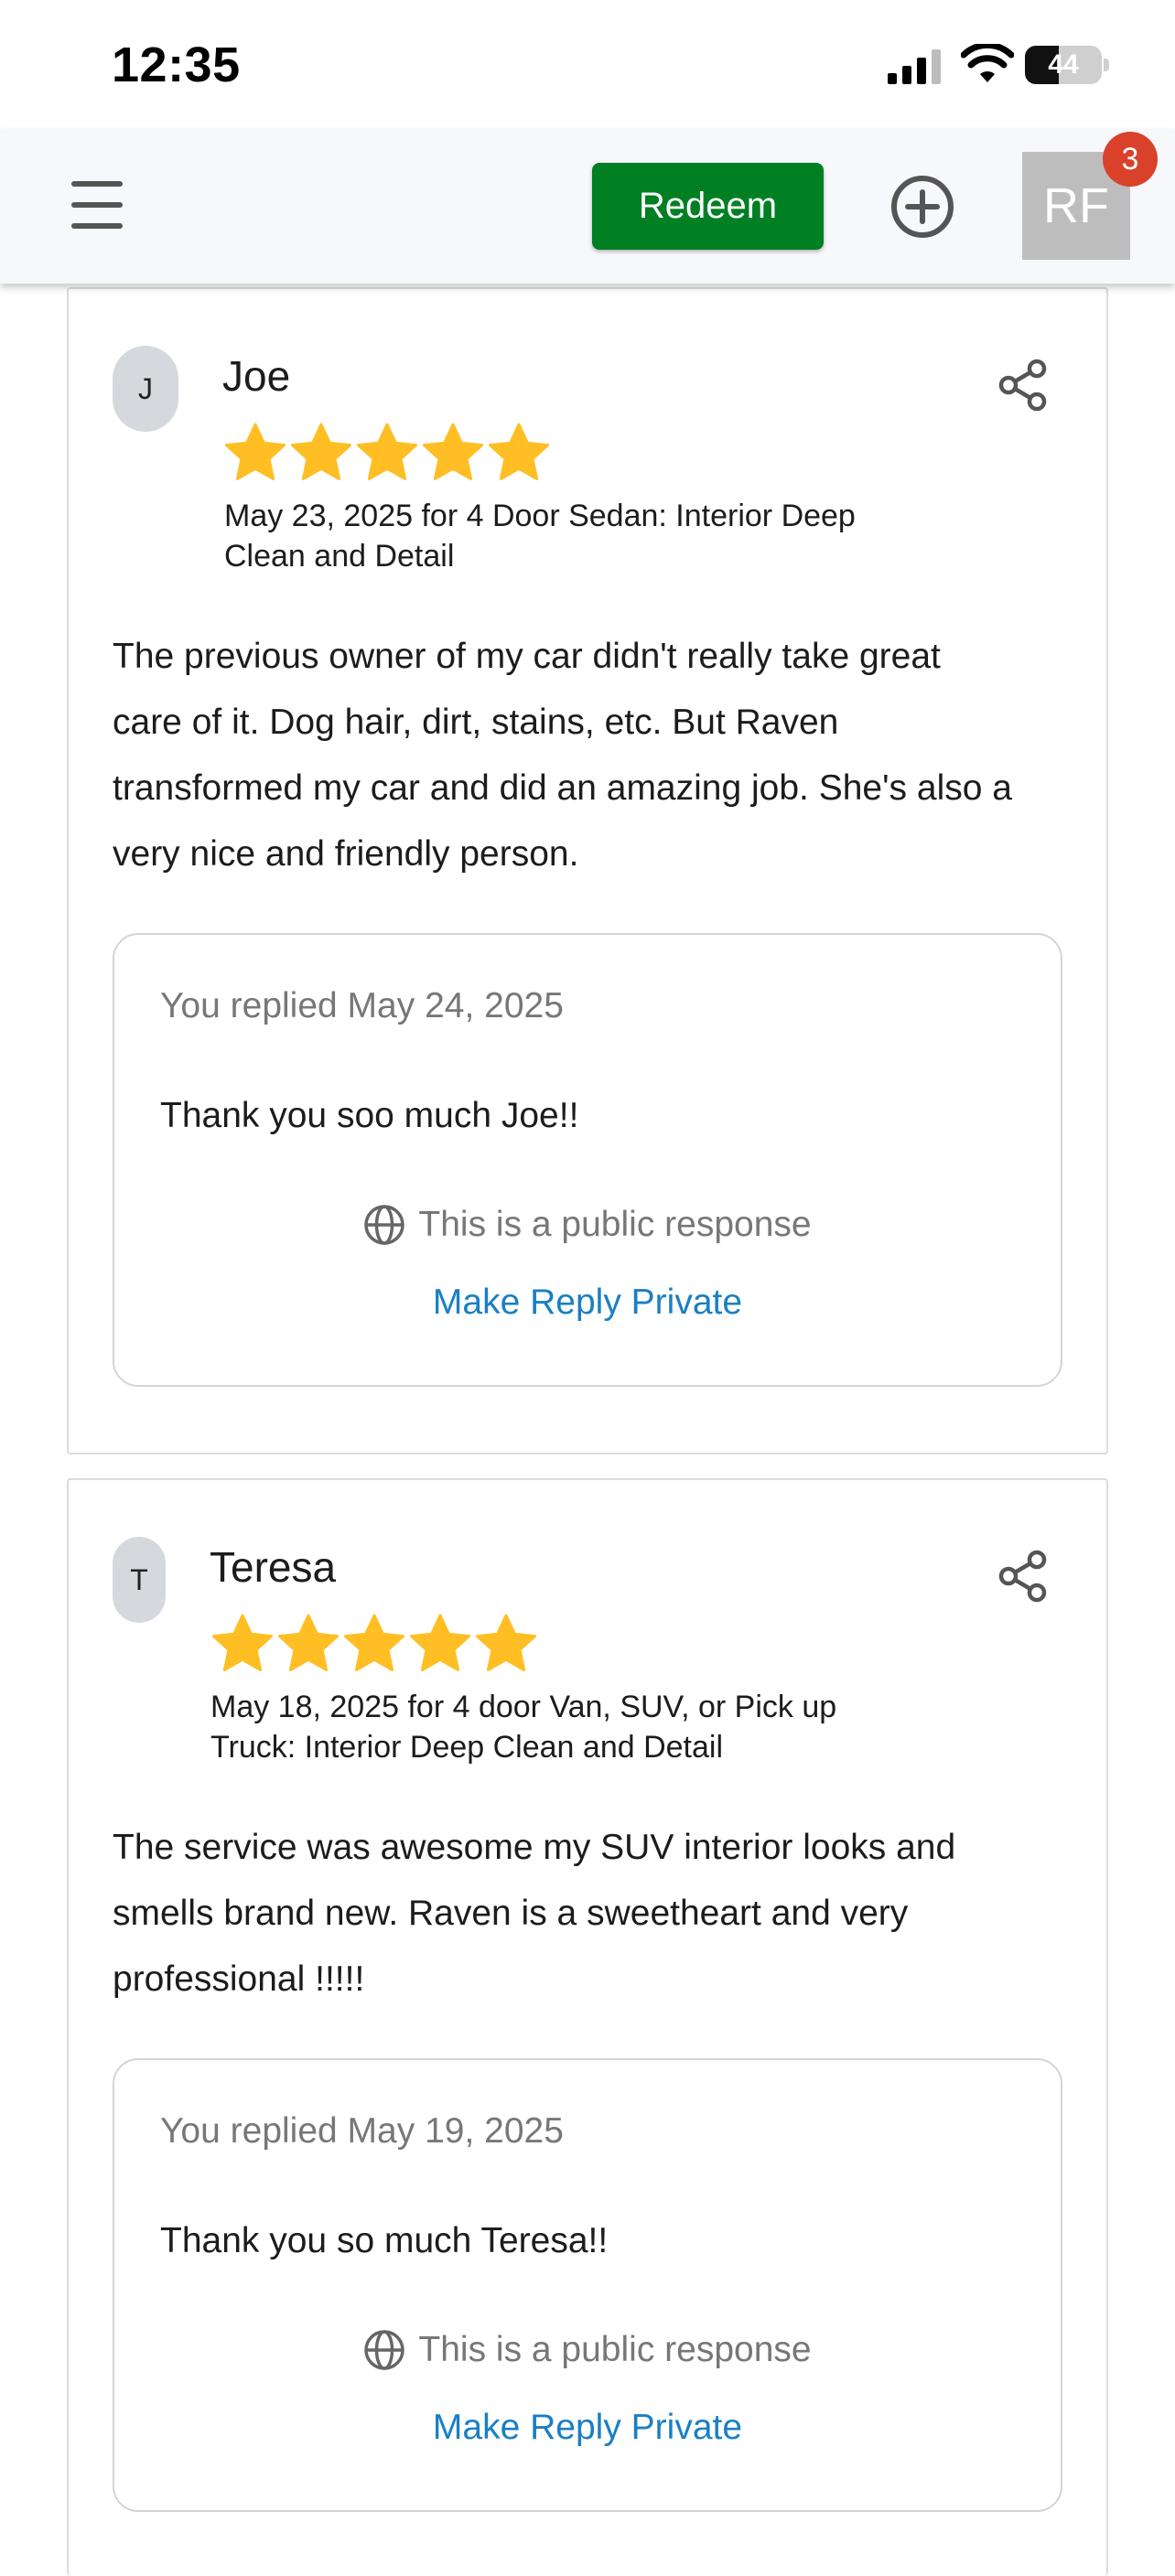 This screenshot has width=1175, height=2576. Describe the element at coordinates (922, 207) in the screenshot. I see `plus-circle-icon` at that location.